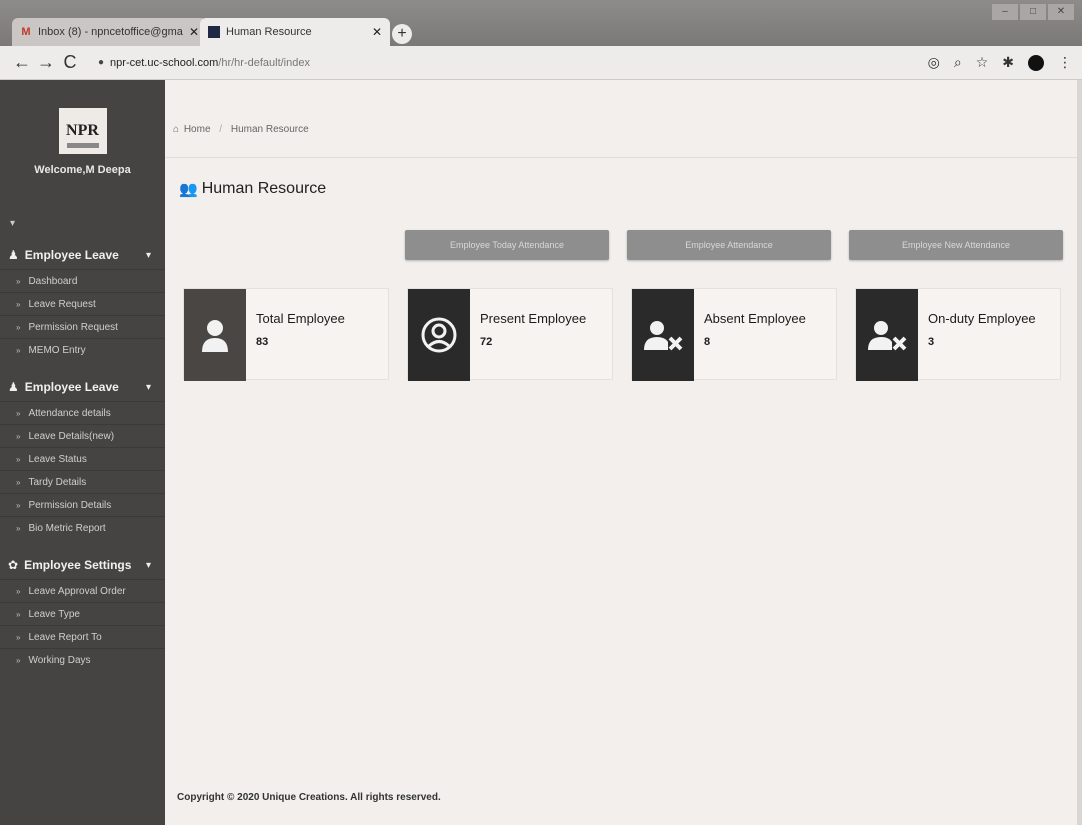 The width and height of the screenshot is (1082, 825). What do you see at coordinates (101, 62) in the screenshot?
I see `lock-icon: ●` at bounding box center [101, 62].